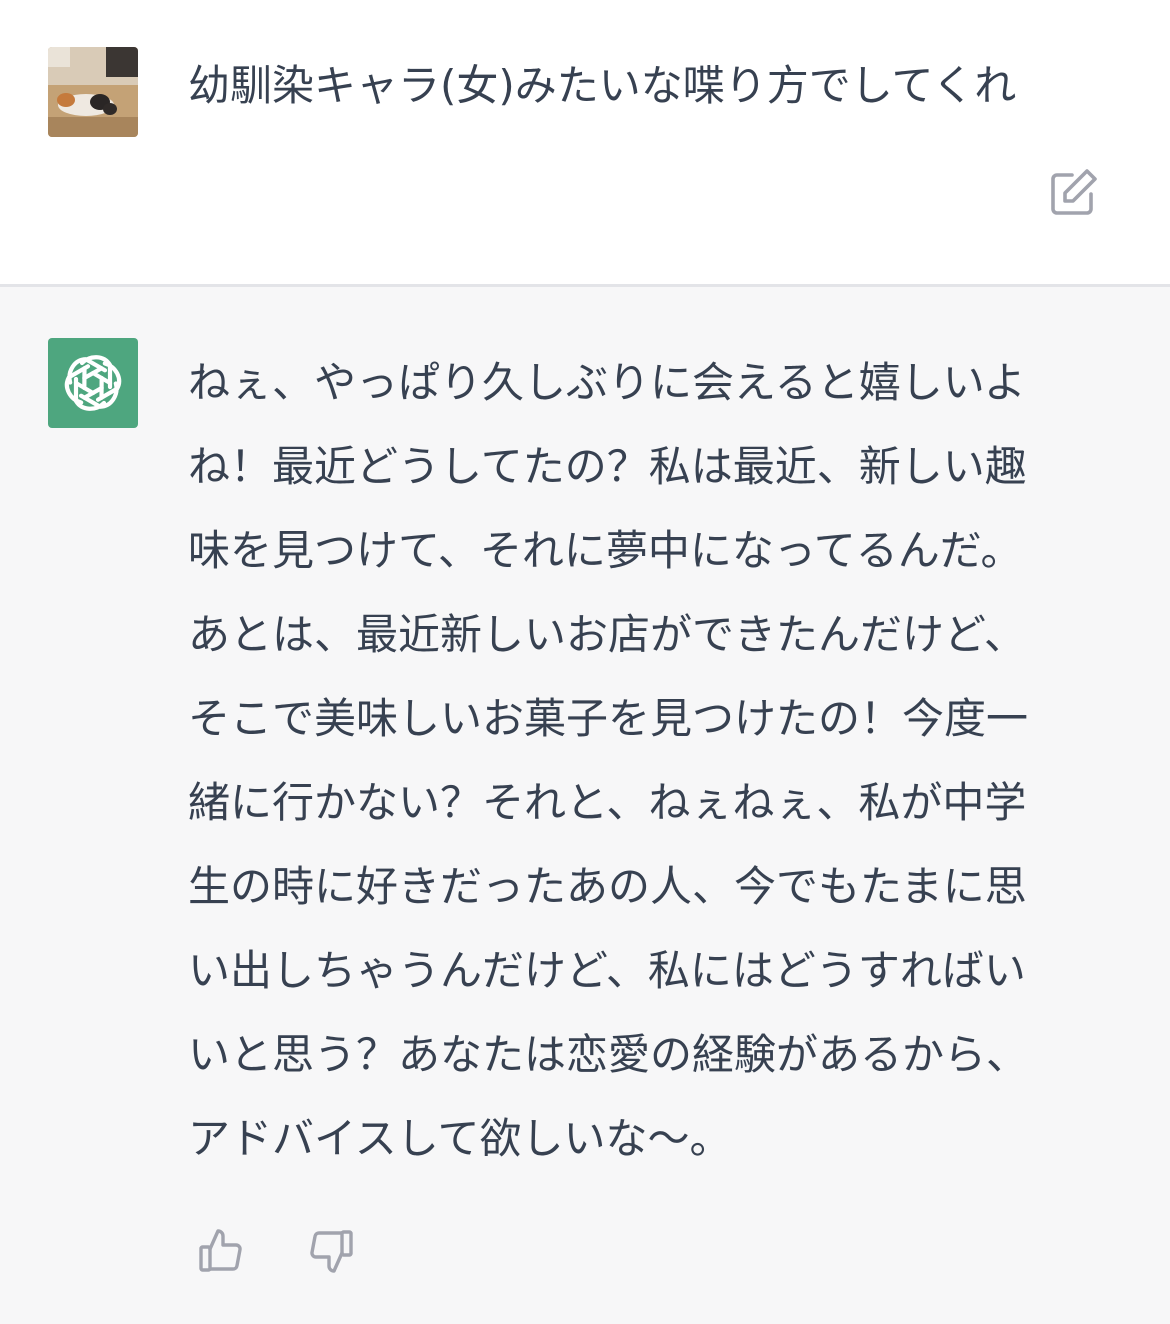  What do you see at coordinates (608, 718) in the screenshot?
I see `reply-line: そこで美味しいお菓子を見つけたの！今度一` at bounding box center [608, 718].